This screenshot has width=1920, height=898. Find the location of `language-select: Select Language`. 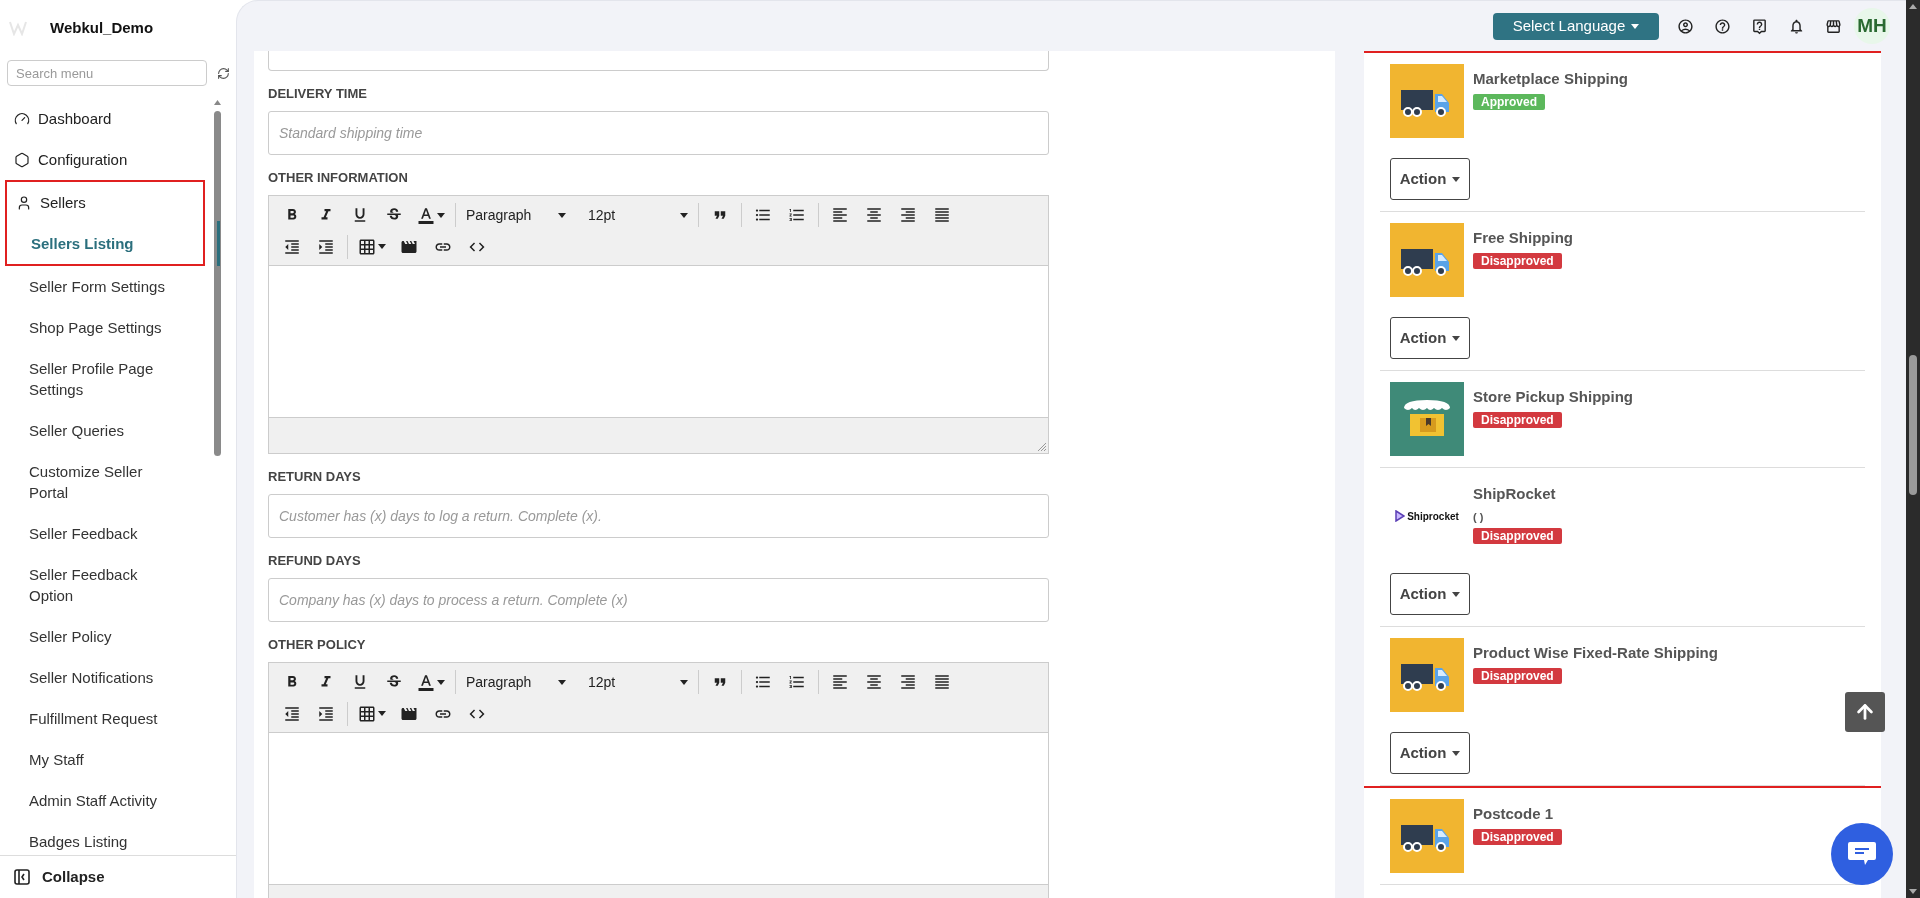

language-select: Select Language is located at coordinates (1576, 26).